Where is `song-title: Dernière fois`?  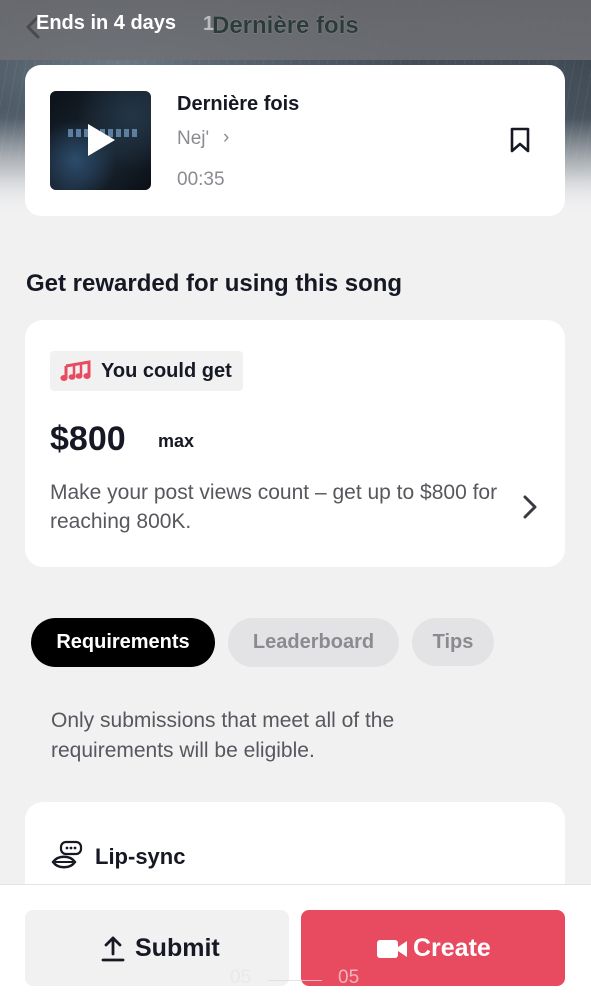
song-title: Dernière fois is located at coordinates (238, 104).